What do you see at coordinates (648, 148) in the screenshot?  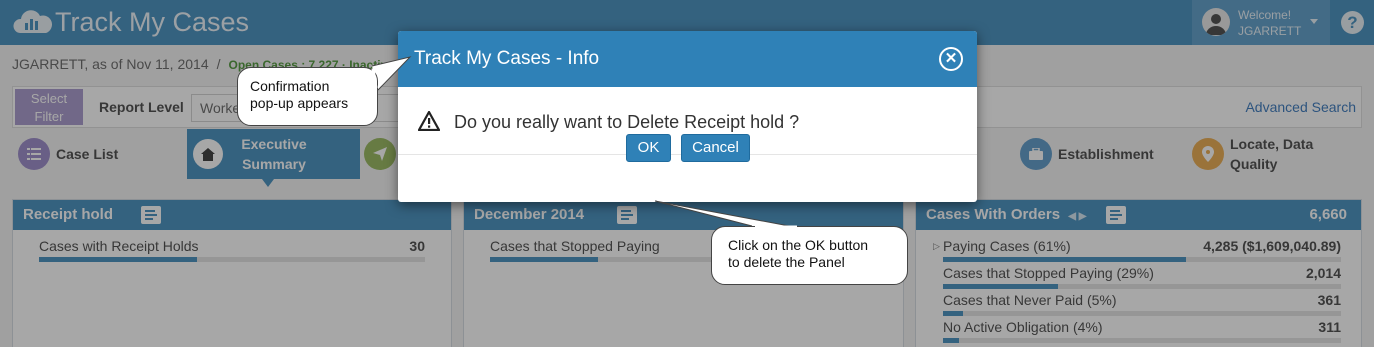 I see `ok-button: OK` at bounding box center [648, 148].